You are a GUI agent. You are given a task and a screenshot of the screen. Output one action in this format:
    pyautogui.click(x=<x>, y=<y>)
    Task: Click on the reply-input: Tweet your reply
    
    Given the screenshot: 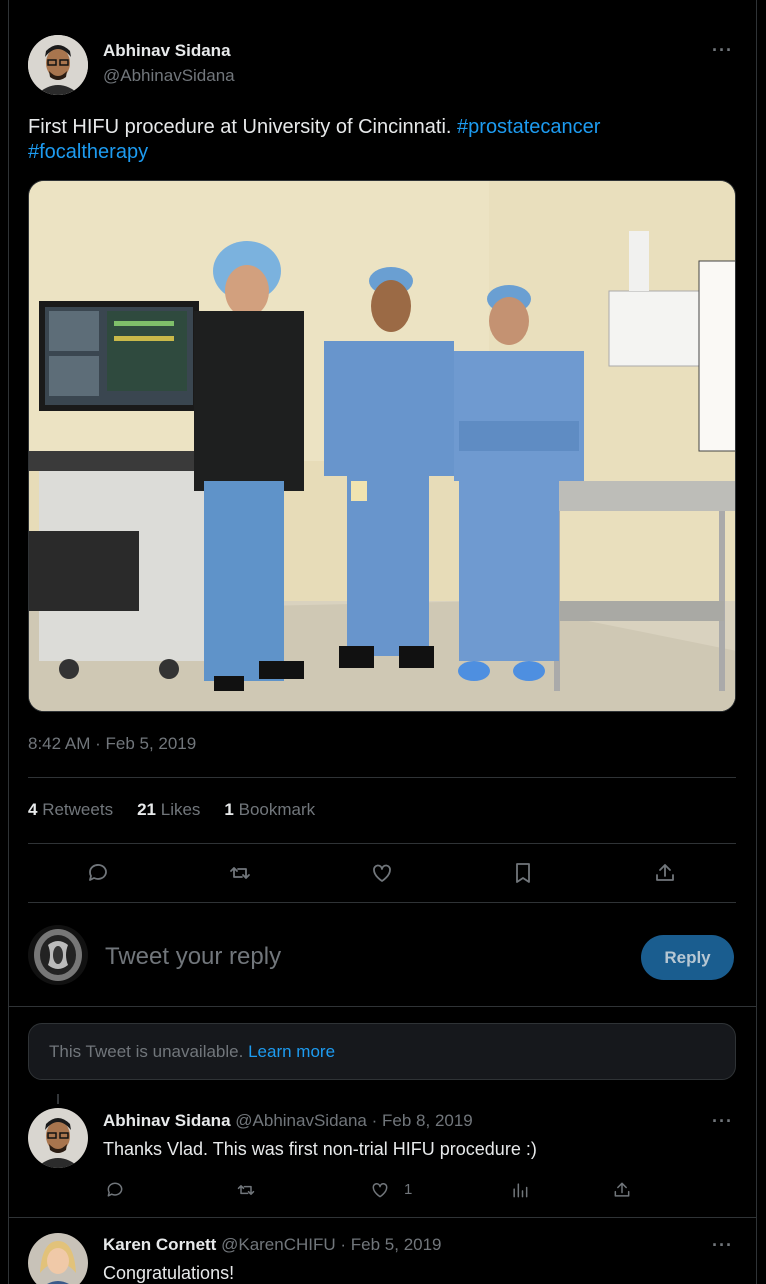 What is the action you would take?
    pyautogui.click(x=193, y=957)
    